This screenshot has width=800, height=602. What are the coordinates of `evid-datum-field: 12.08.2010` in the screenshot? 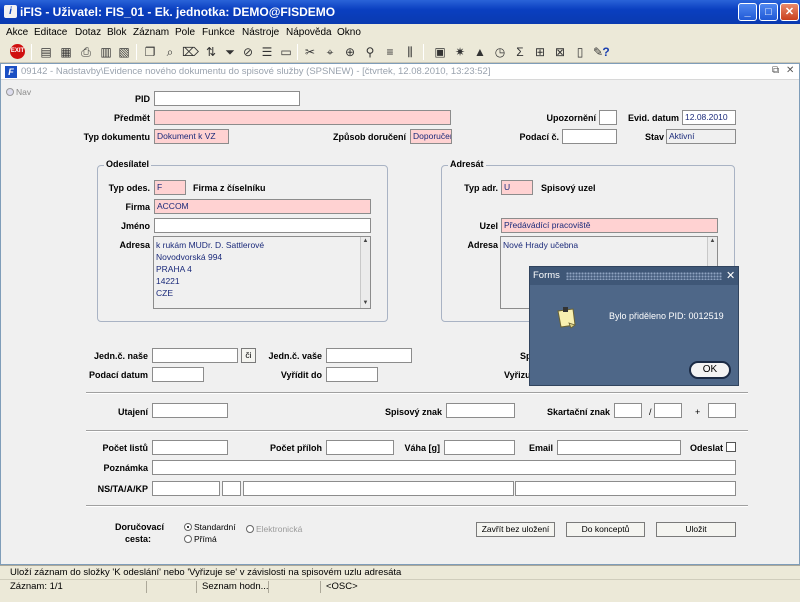 It's located at (709, 117).